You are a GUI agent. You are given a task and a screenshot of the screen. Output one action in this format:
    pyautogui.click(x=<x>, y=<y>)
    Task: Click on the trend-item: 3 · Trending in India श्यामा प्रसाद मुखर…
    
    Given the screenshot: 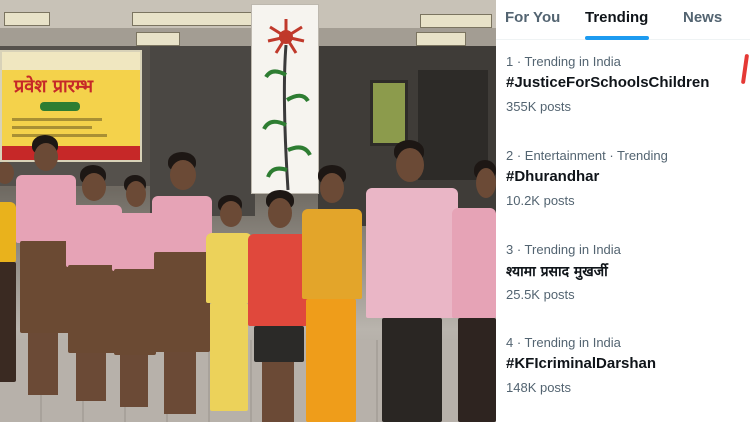 What is the action you would take?
    pyautogui.click(x=623, y=288)
    